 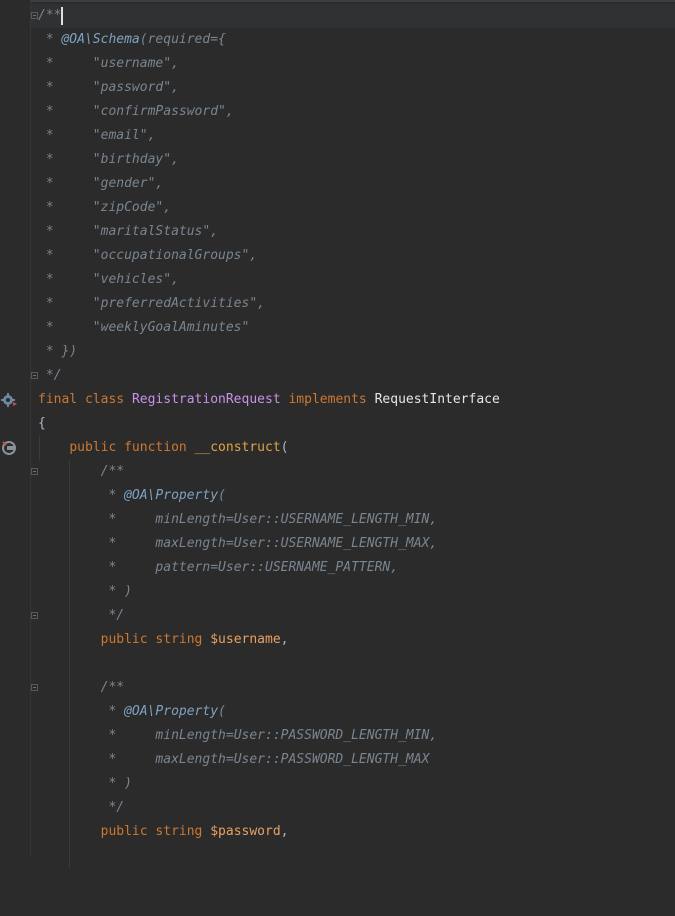 What do you see at coordinates (296, 735) in the screenshot?
I see `annotation-arg: minLength=User::PASSWORD_LENGTH_MIN,` at bounding box center [296, 735].